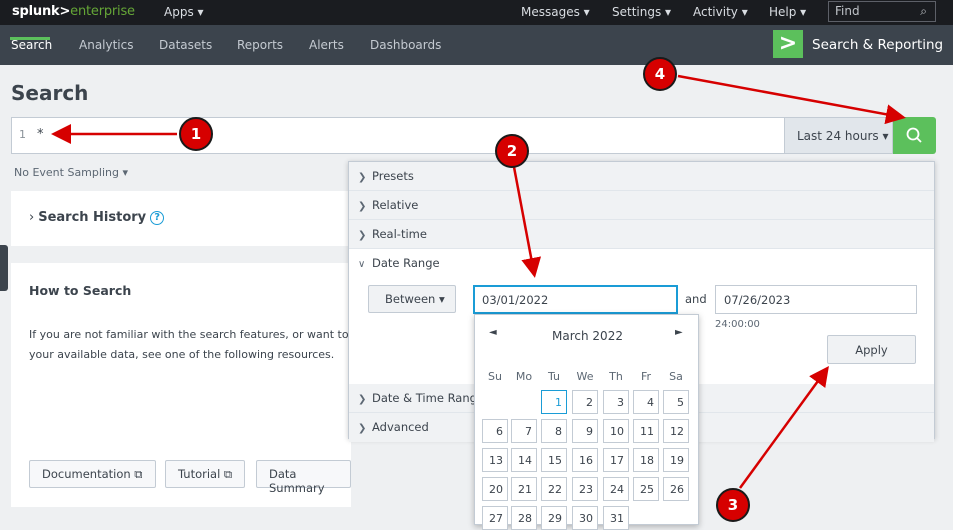 The width and height of the screenshot is (953, 530). What do you see at coordinates (646, 402) in the screenshot?
I see `calendar-day: 4` at bounding box center [646, 402].